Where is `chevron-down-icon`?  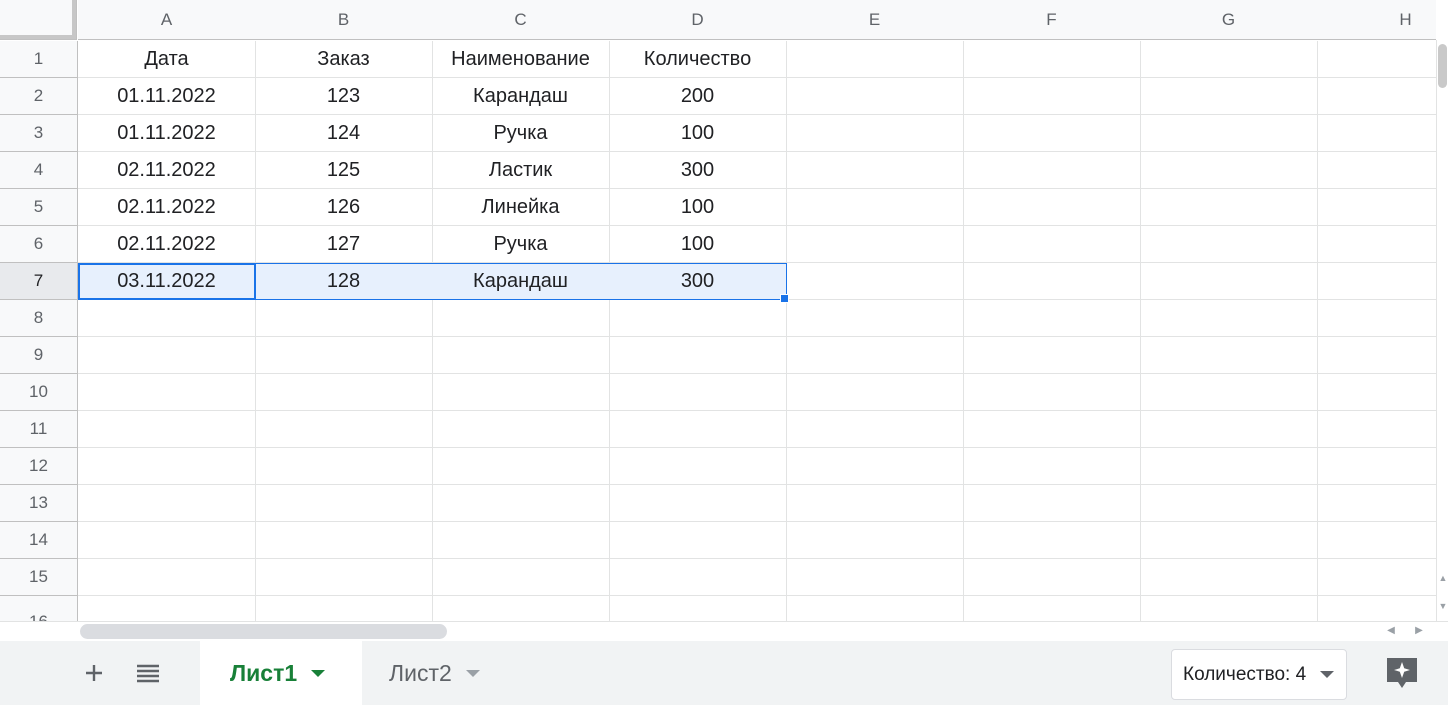
chevron-down-icon is located at coordinates (318, 673).